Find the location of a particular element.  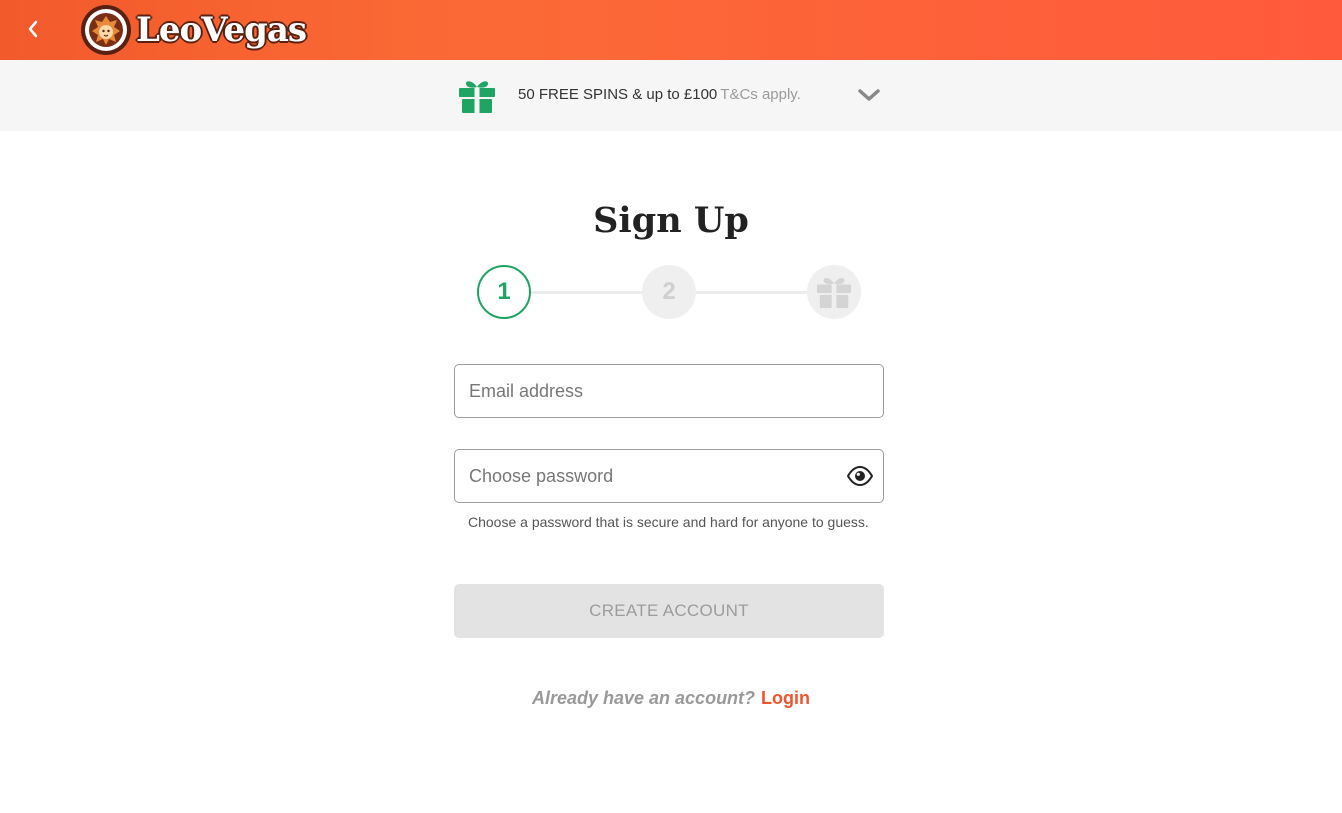

promo-text: 50 FREE SPINS & up to £100 T&Cs apply. is located at coordinates (659, 94).